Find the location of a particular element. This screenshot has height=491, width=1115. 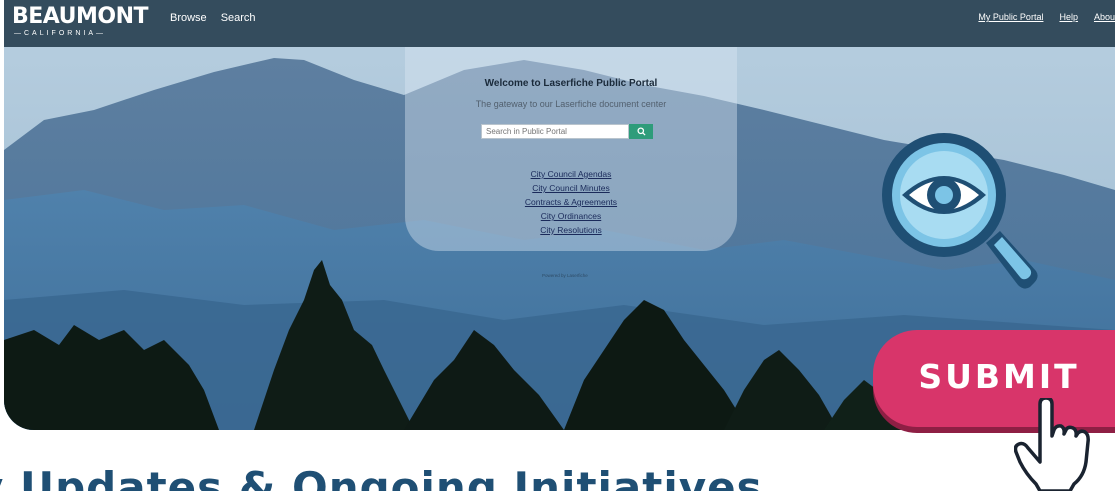

welcome-title: Welcome to Laserfiche Public Portal is located at coordinates (571, 83).